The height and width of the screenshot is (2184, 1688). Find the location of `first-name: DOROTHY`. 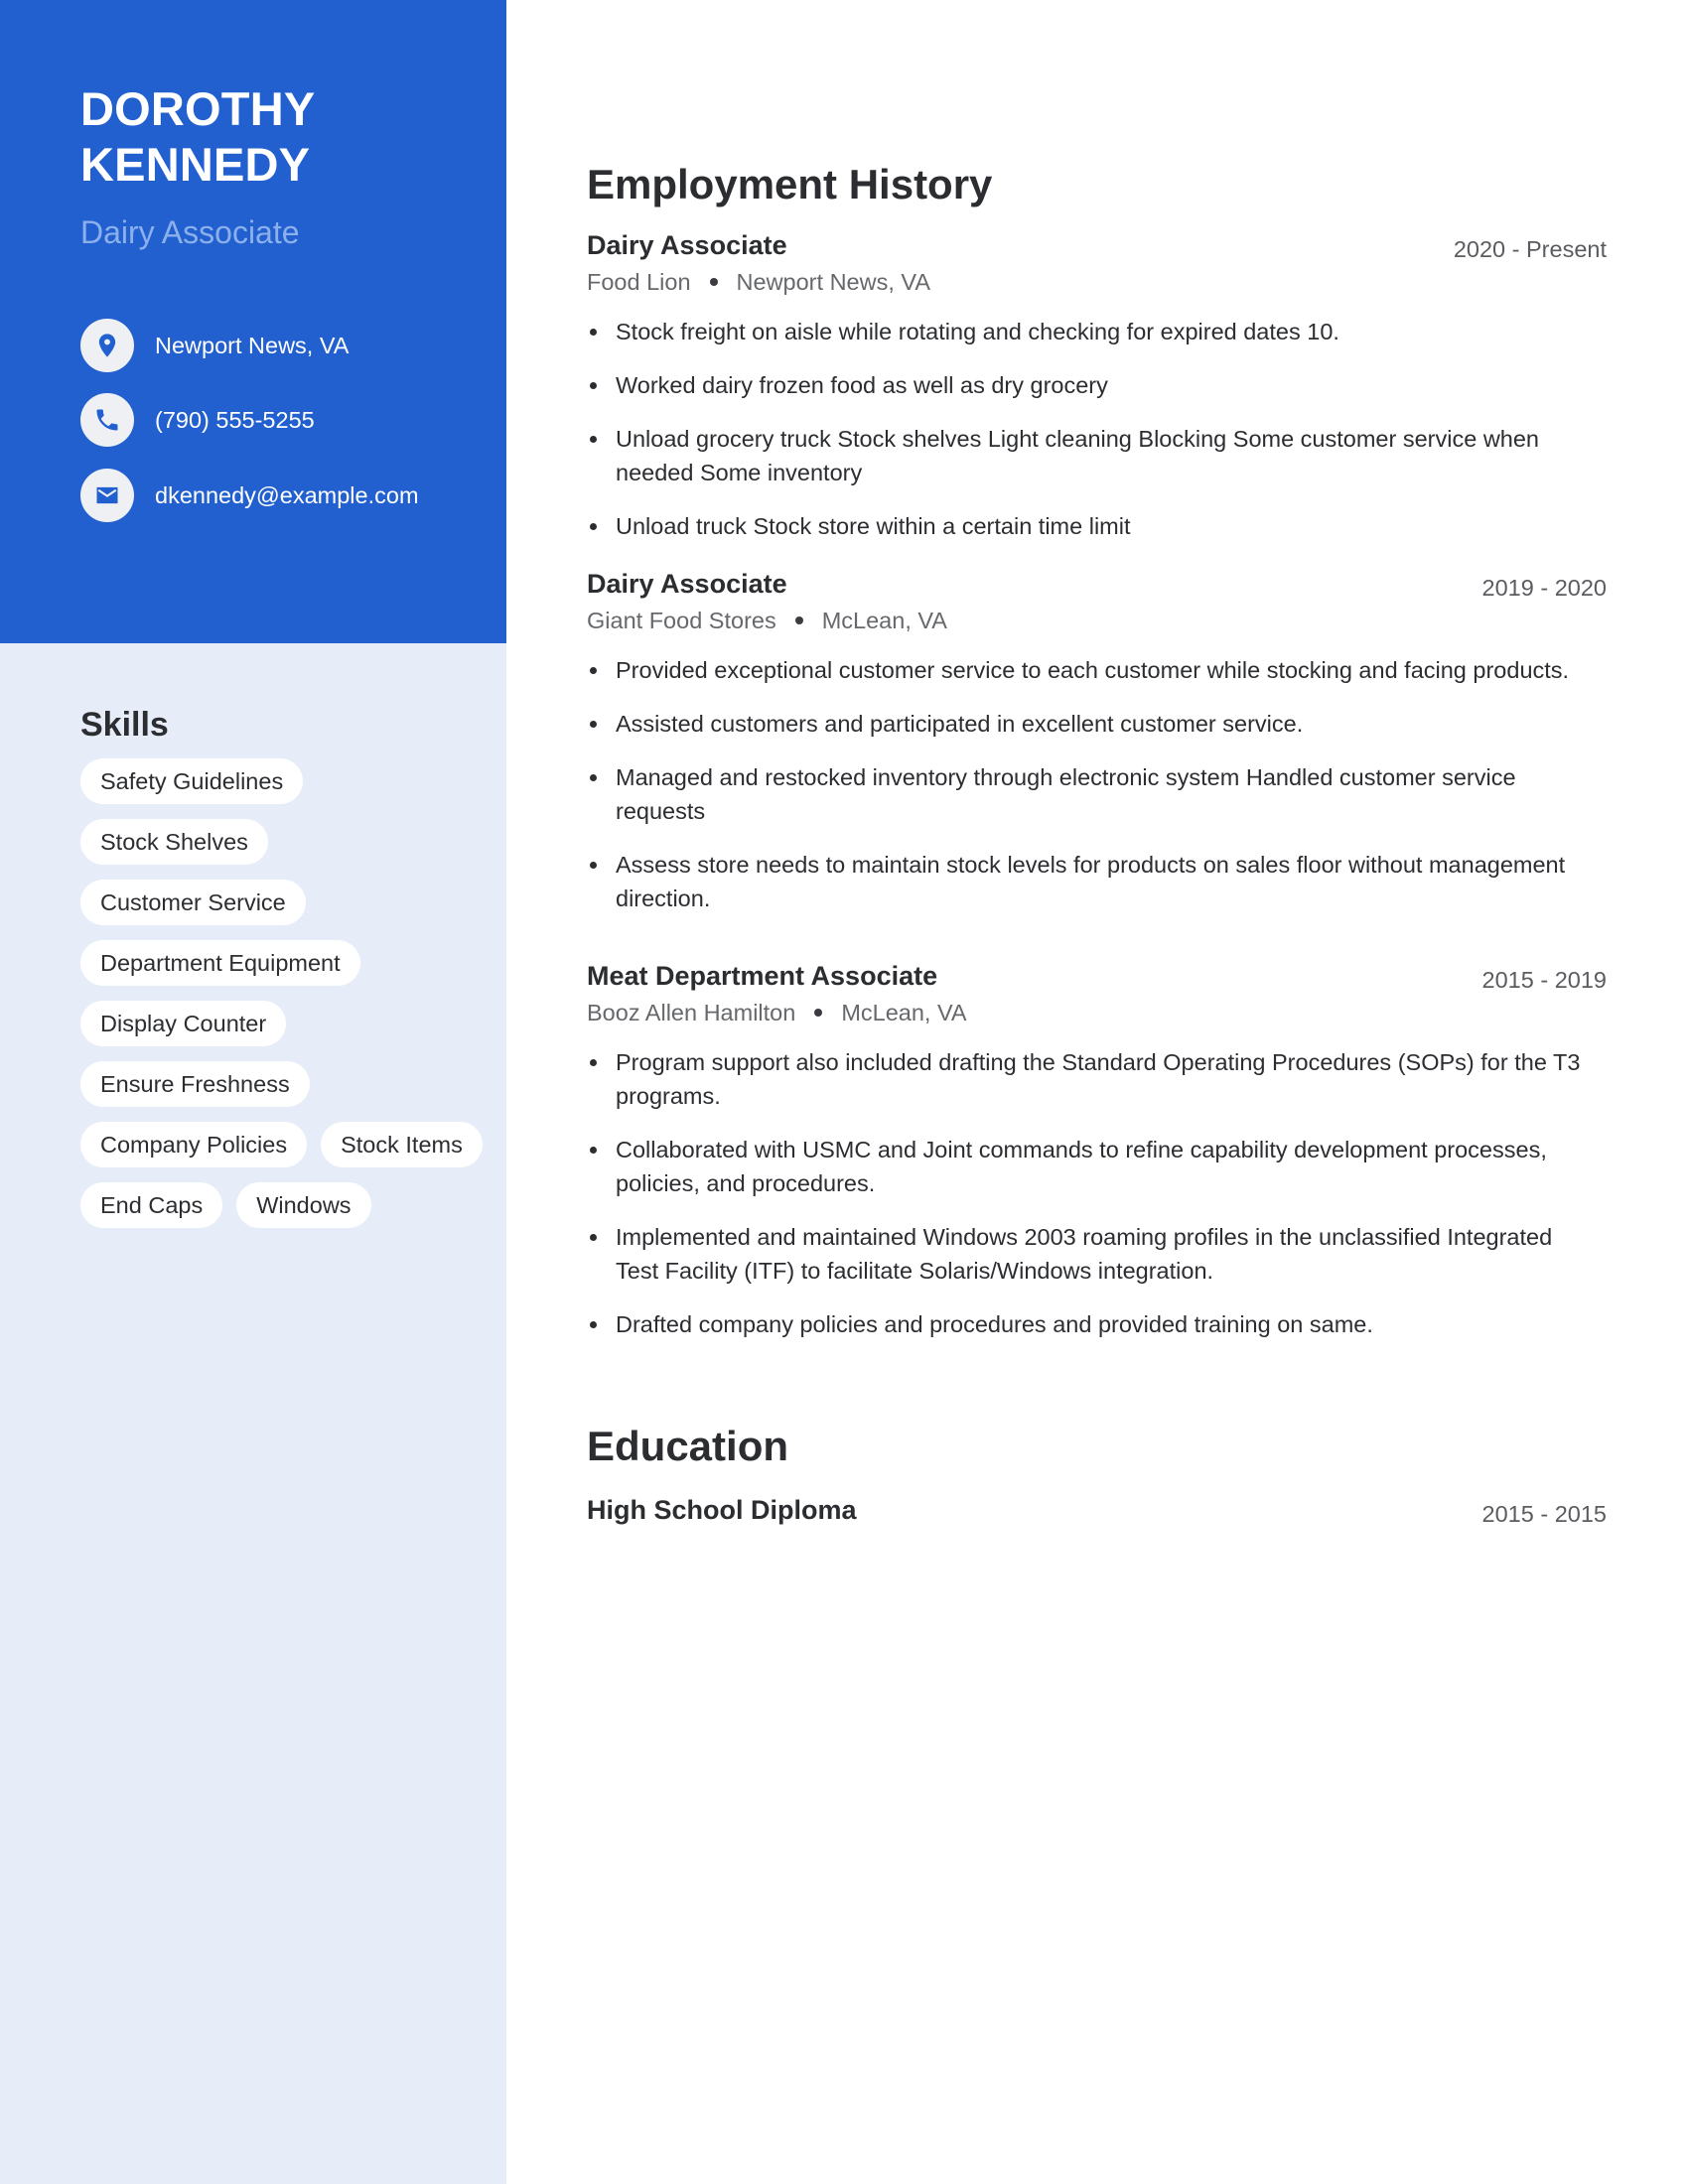

first-name: DOROTHY is located at coordinates (198, 108).